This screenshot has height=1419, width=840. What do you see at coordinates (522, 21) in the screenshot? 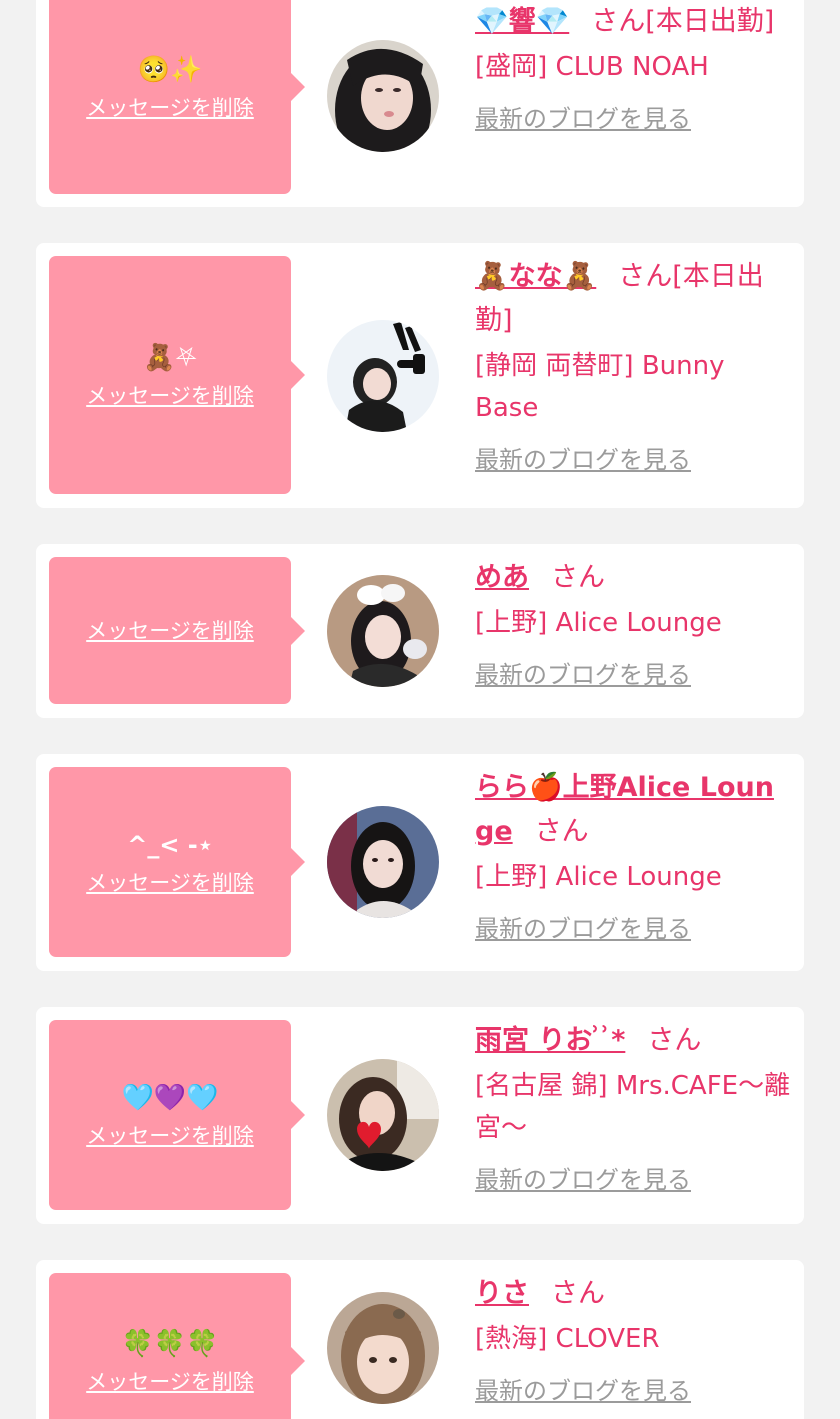
I see `cast-name-link: 💎響💎` at bounding box center [522, 21].